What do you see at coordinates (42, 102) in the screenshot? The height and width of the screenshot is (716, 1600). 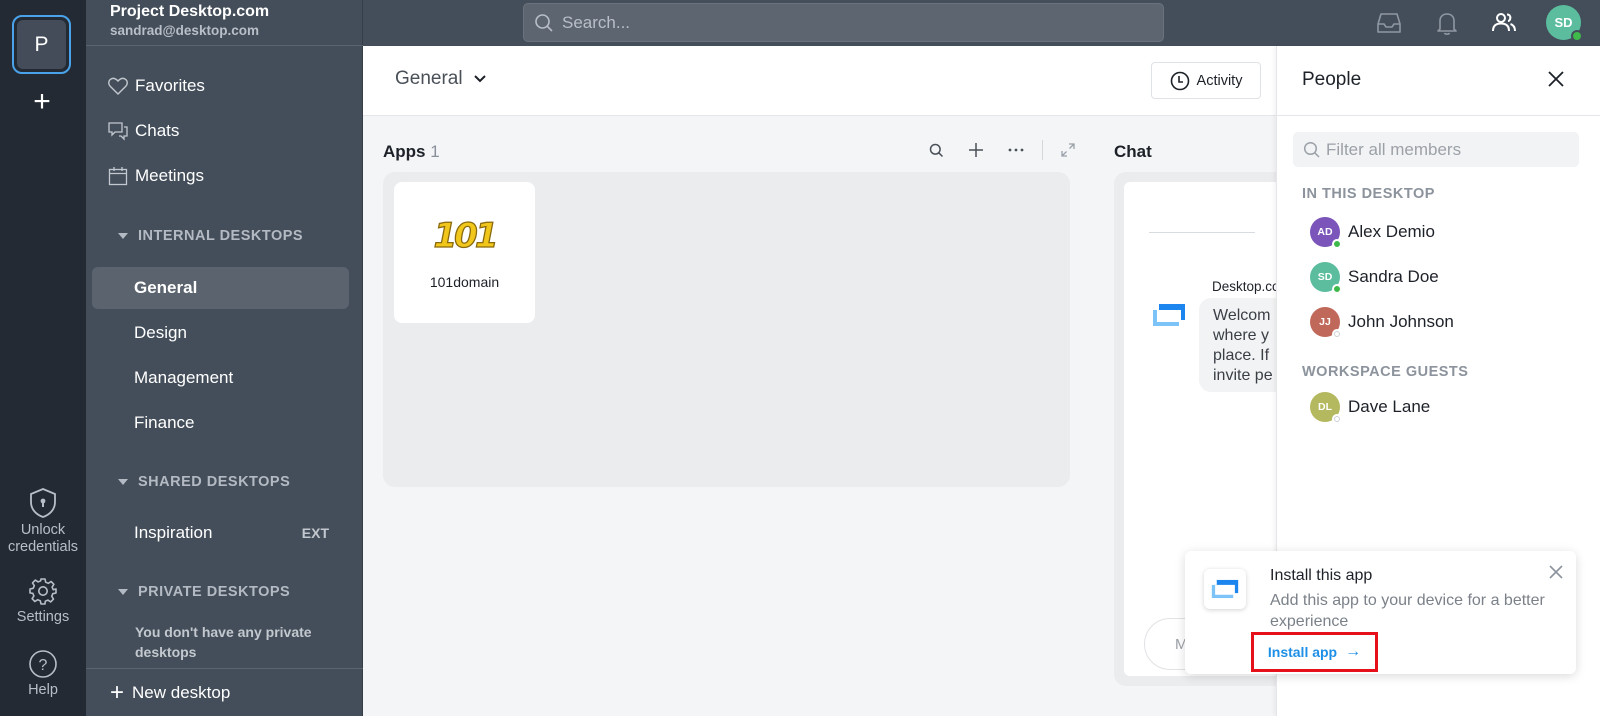 I see `add-workspace-button: +` at bounding box center [42, 102].